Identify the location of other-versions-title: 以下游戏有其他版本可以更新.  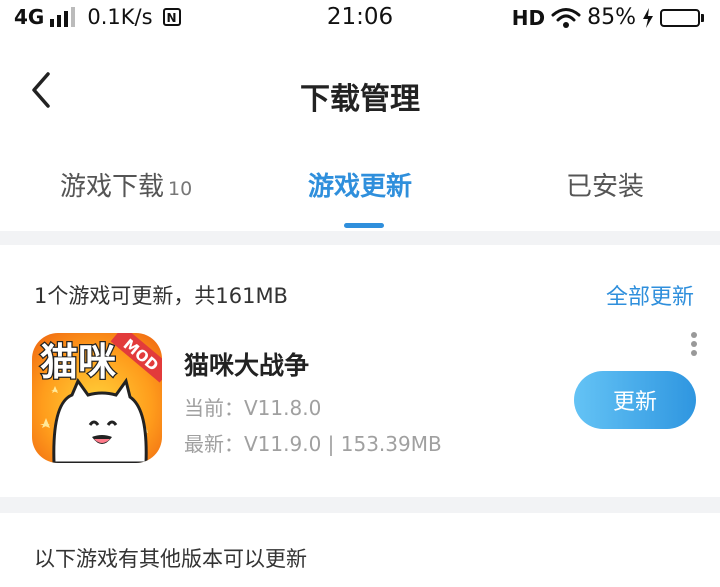
(170, 559).